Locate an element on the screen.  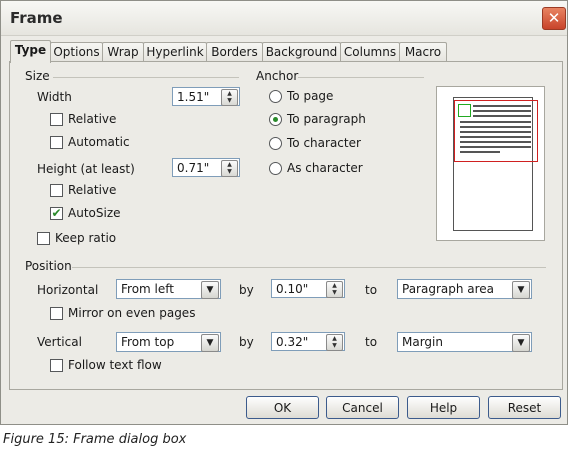
horizontal-to-dropdown: Paragraph area ▼ is located at coordinates (464, 289).